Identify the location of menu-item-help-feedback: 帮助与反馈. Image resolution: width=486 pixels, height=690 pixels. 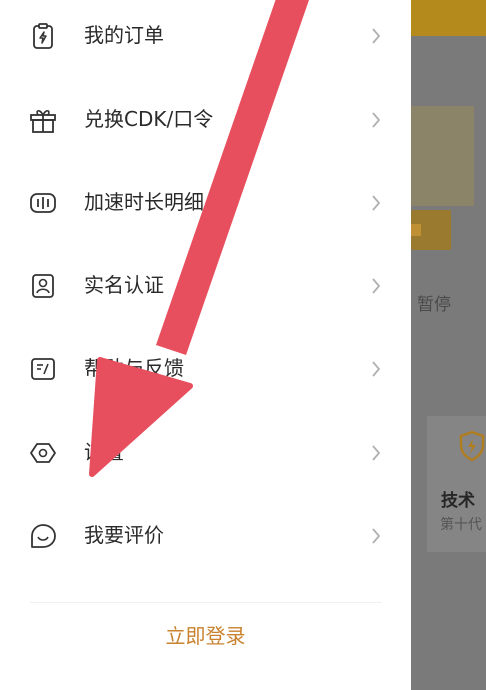
(205, 369).